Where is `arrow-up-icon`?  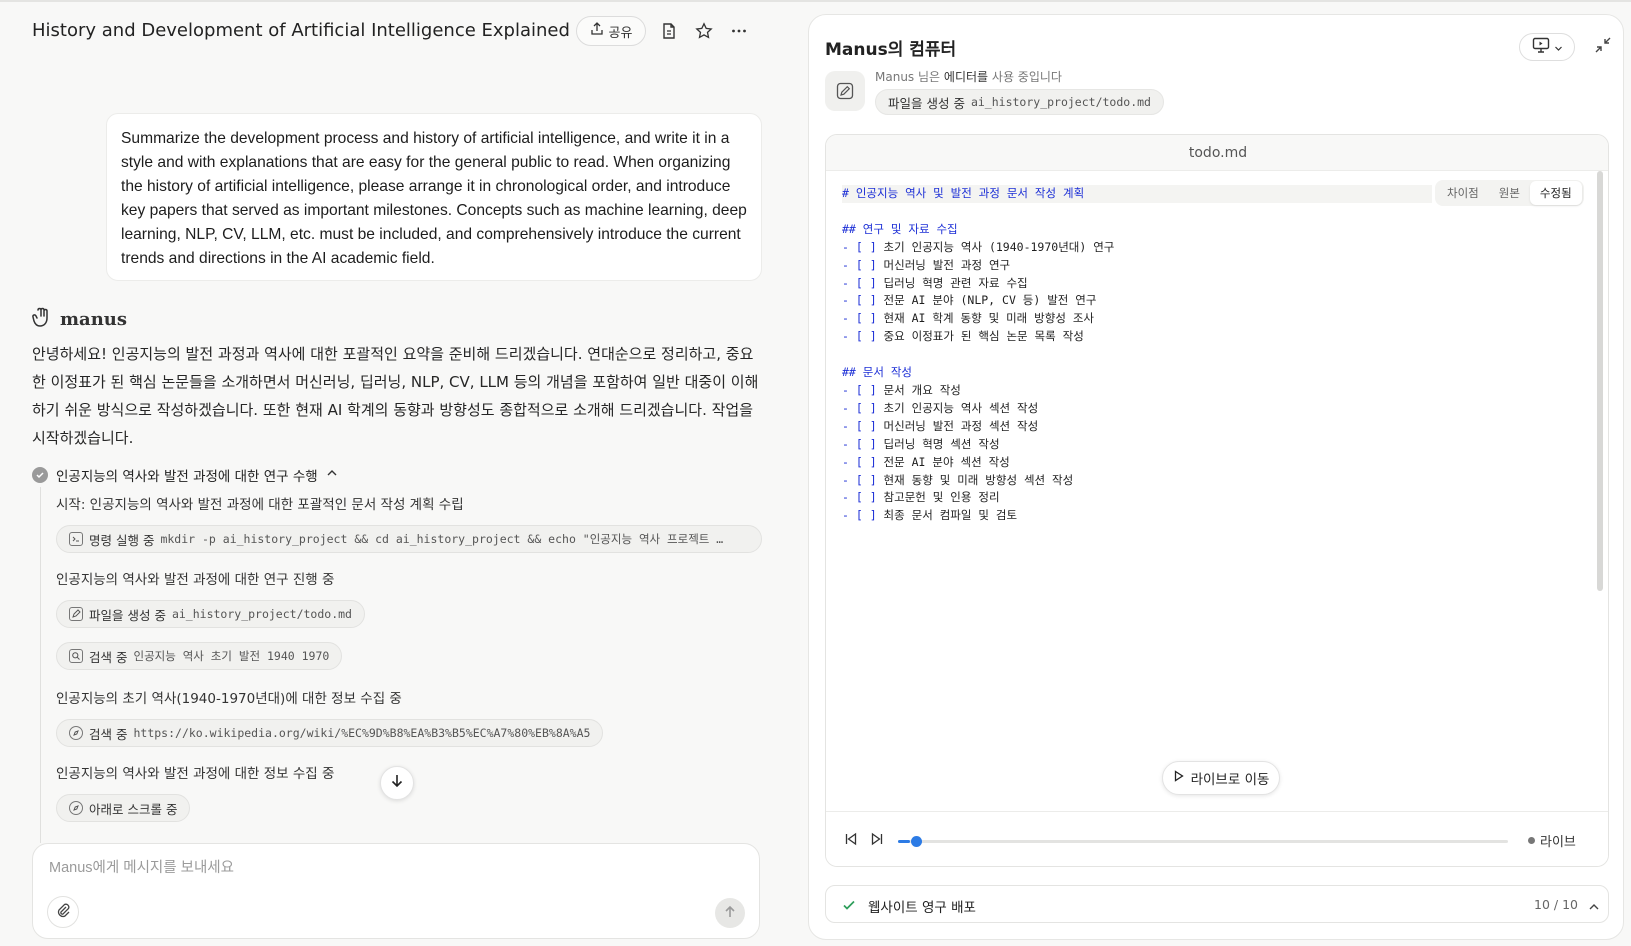 arrow-up-icon is located at coordinates (730, 913).